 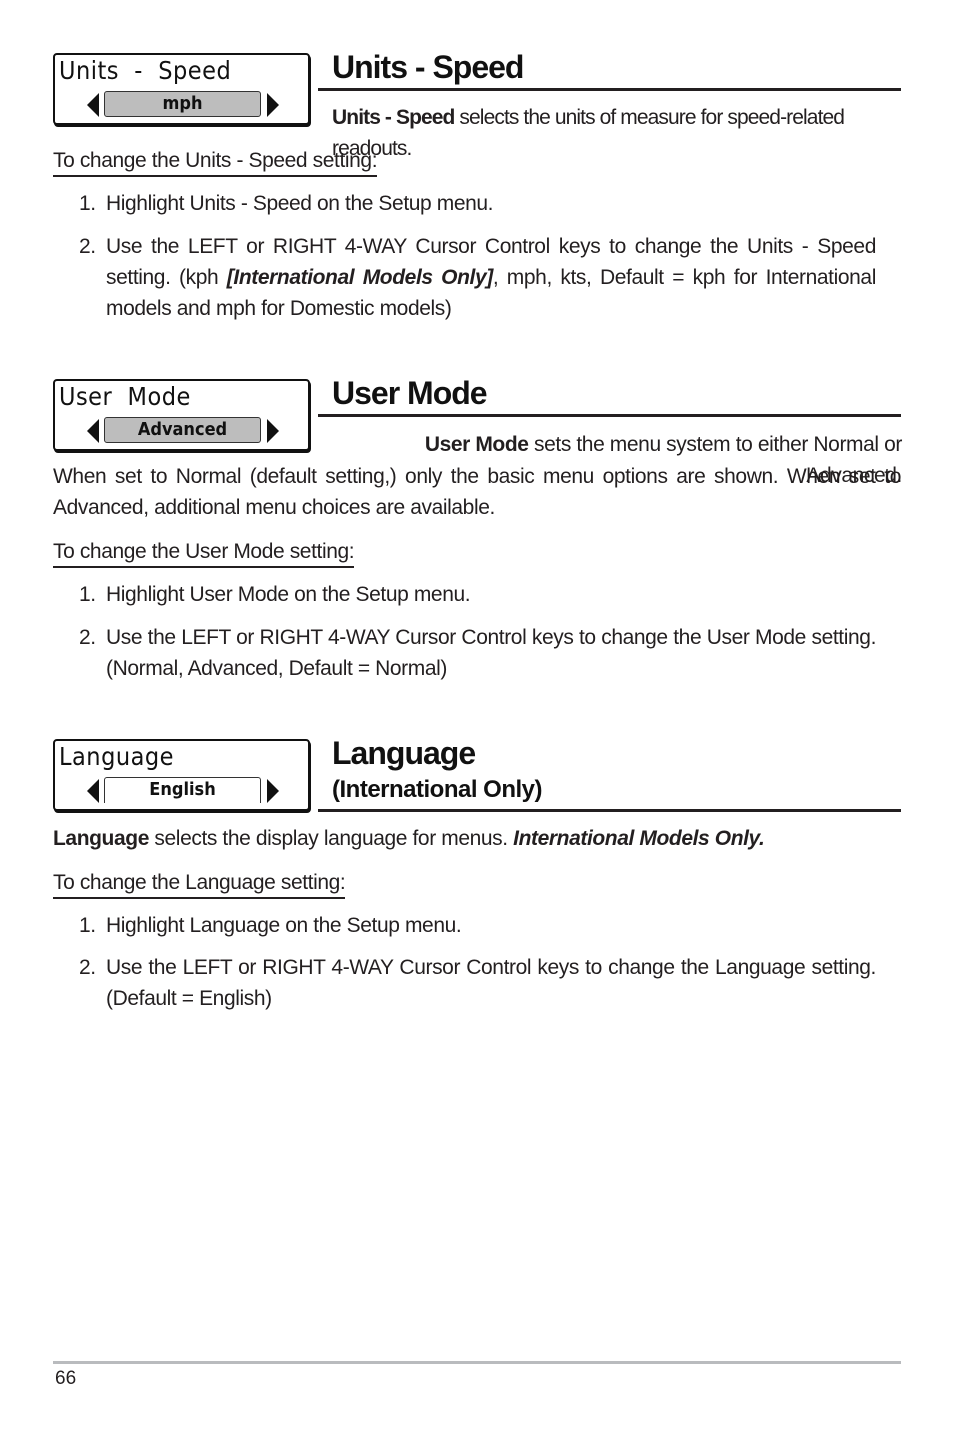 What do you see at coordinates (477, 1362) in the screenshot?
I see `footer-rule` at bounding box center [477, 1362].